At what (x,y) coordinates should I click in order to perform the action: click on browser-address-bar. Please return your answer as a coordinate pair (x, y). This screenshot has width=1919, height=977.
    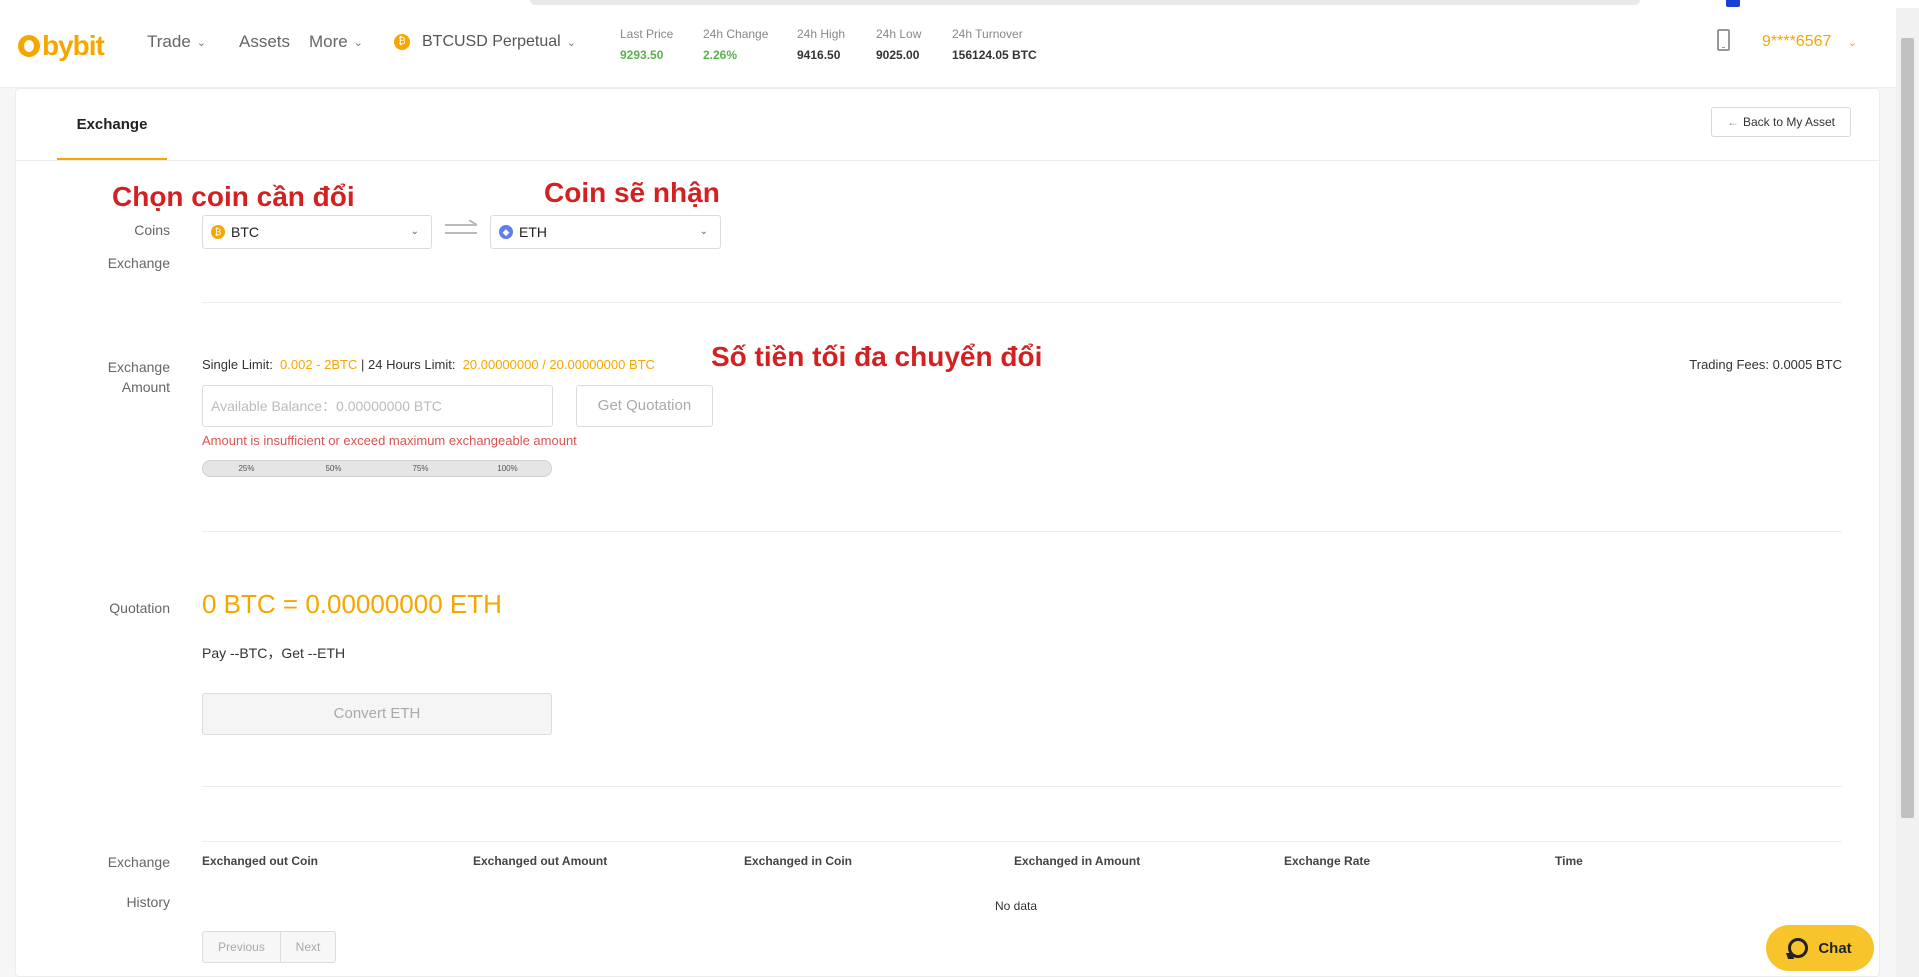
    Looking at the image, I should click on (1085, 2).